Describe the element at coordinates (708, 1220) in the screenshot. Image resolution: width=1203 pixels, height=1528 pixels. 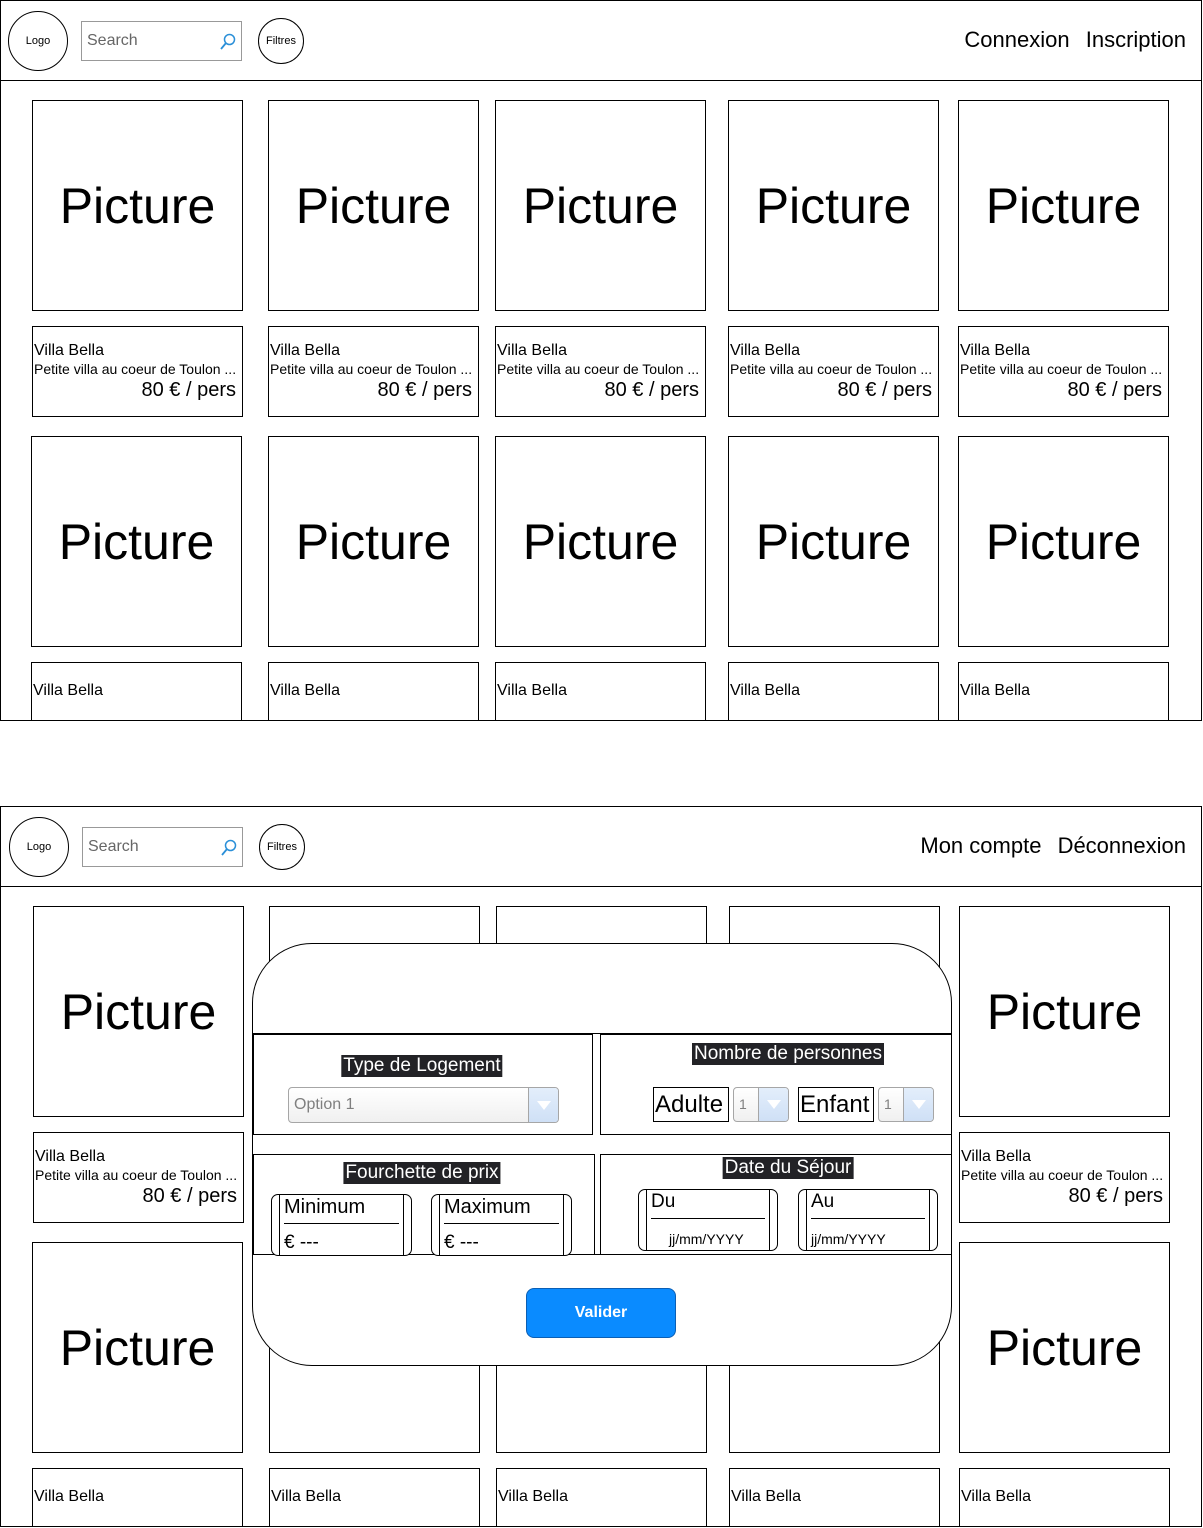
I see `start-date-field: Du jj/mm/YYYY` at that location.